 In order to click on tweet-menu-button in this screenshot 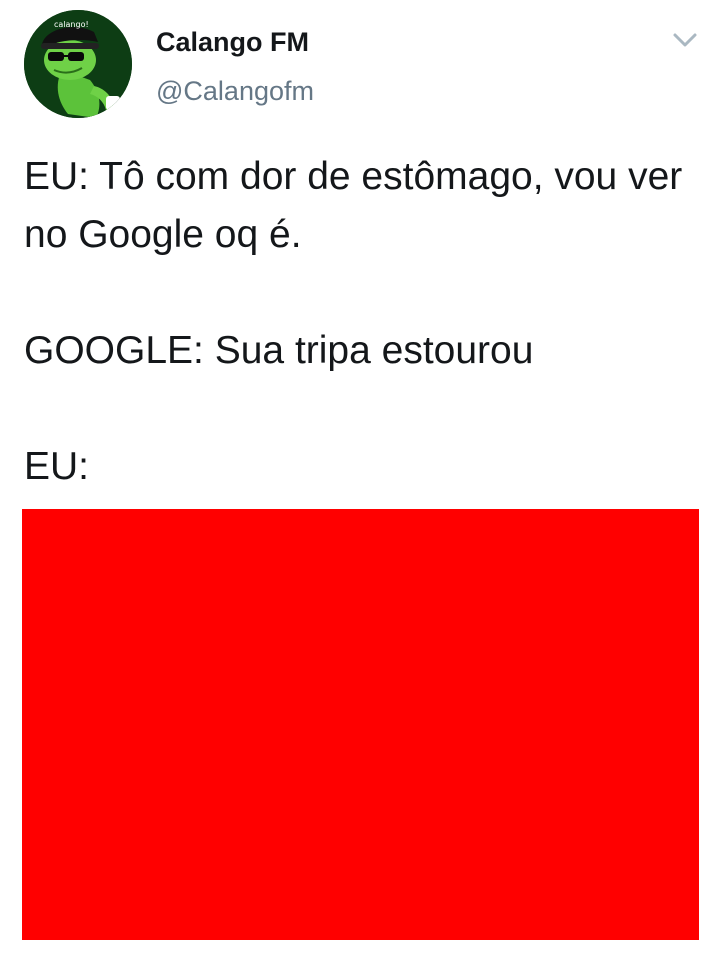, I will do `click(685, 40)`.